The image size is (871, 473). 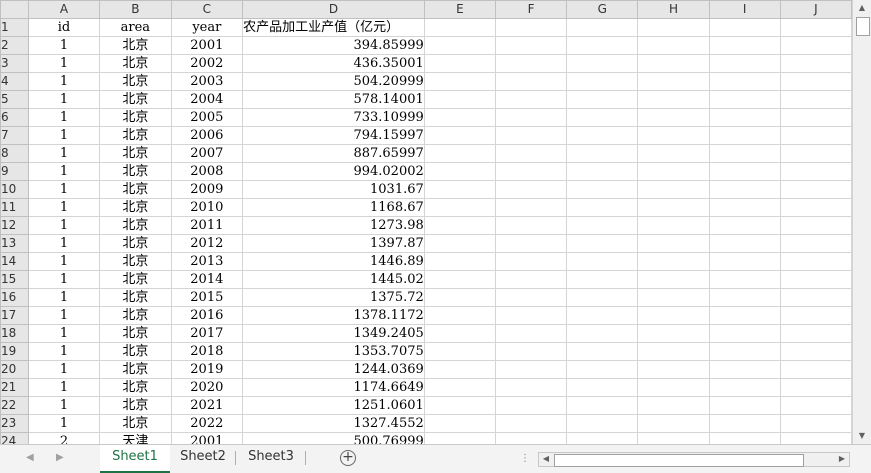 What do you see at coordinates (679, 460) in the screenshot?
I see `horizontal-scroll-thumb` at bounding box center [679, 460].